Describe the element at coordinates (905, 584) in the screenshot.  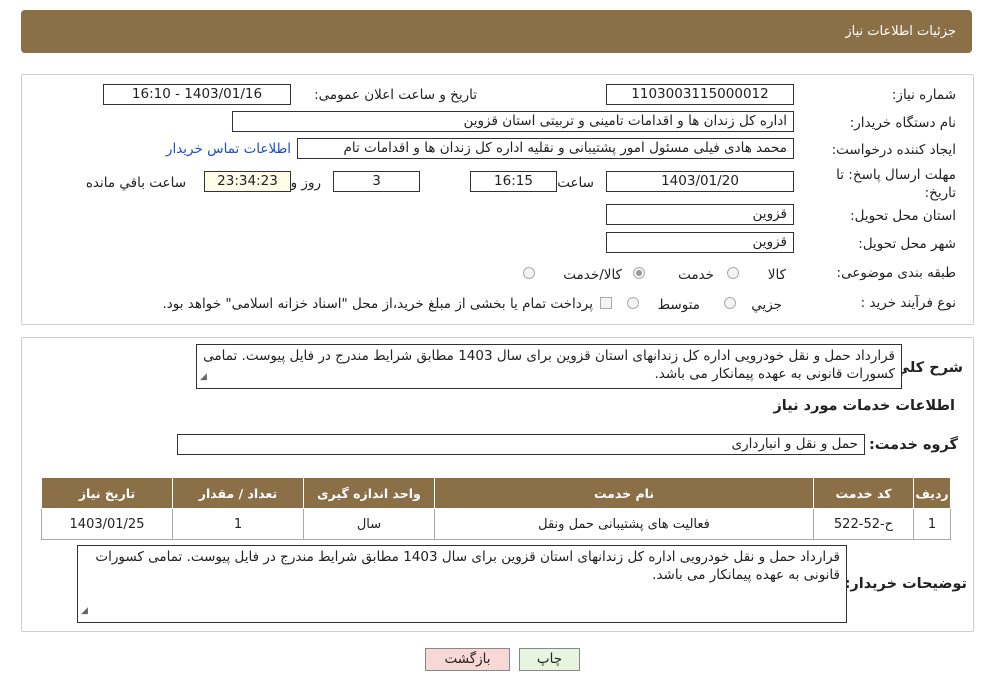
I see `buyer-notes-label: توضیحات خریدار:` at that location.